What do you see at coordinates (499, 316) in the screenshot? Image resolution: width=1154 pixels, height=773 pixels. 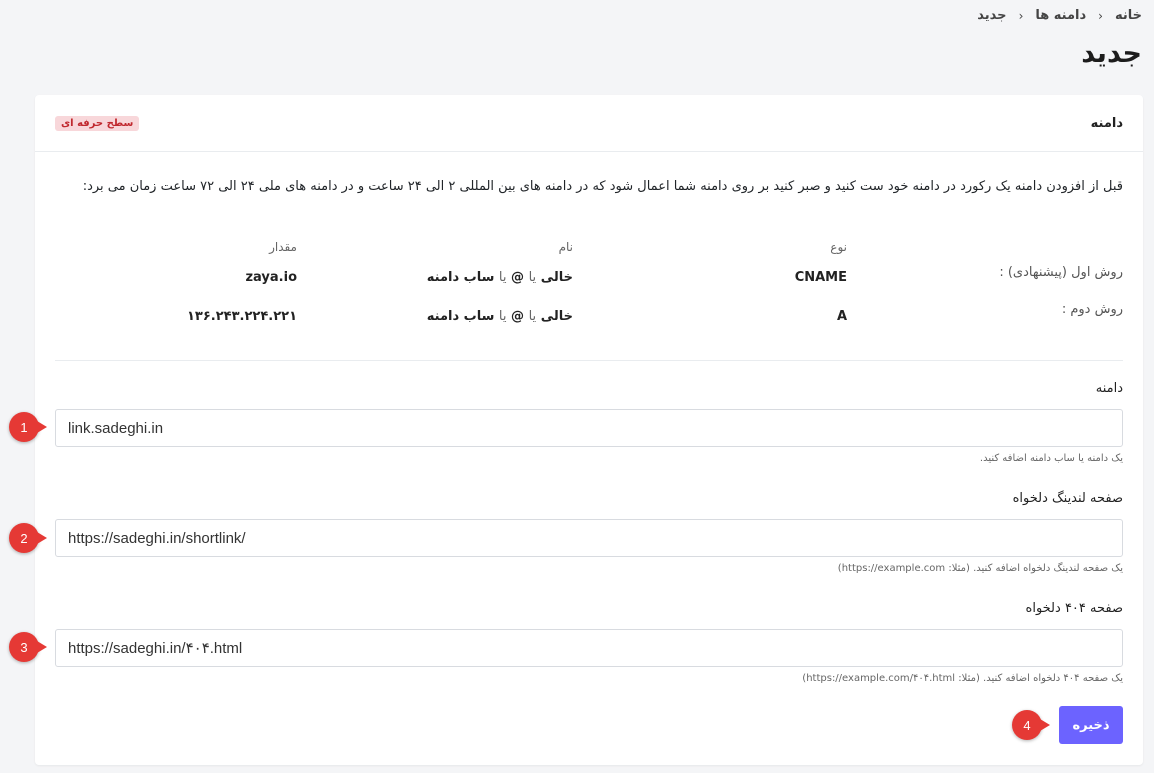 I see `record-name-2: خالی یا @ یا ساب دامنه` at bounding box center [499, 316].